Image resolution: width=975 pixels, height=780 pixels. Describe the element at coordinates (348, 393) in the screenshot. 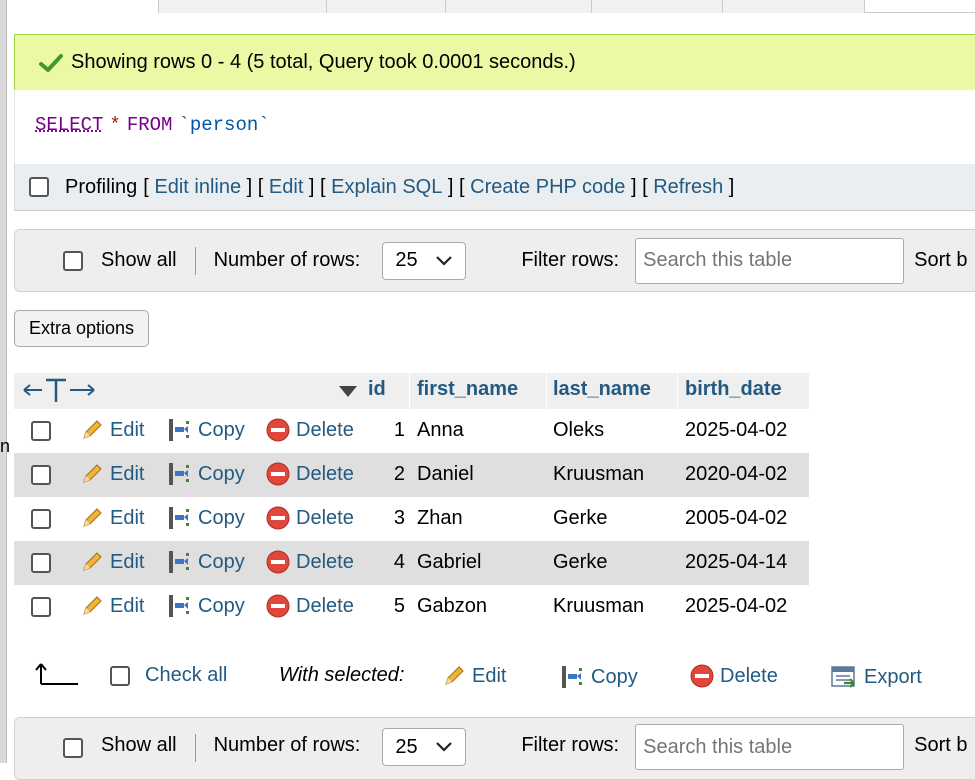

I see `sort-triangle-icon` at that location.